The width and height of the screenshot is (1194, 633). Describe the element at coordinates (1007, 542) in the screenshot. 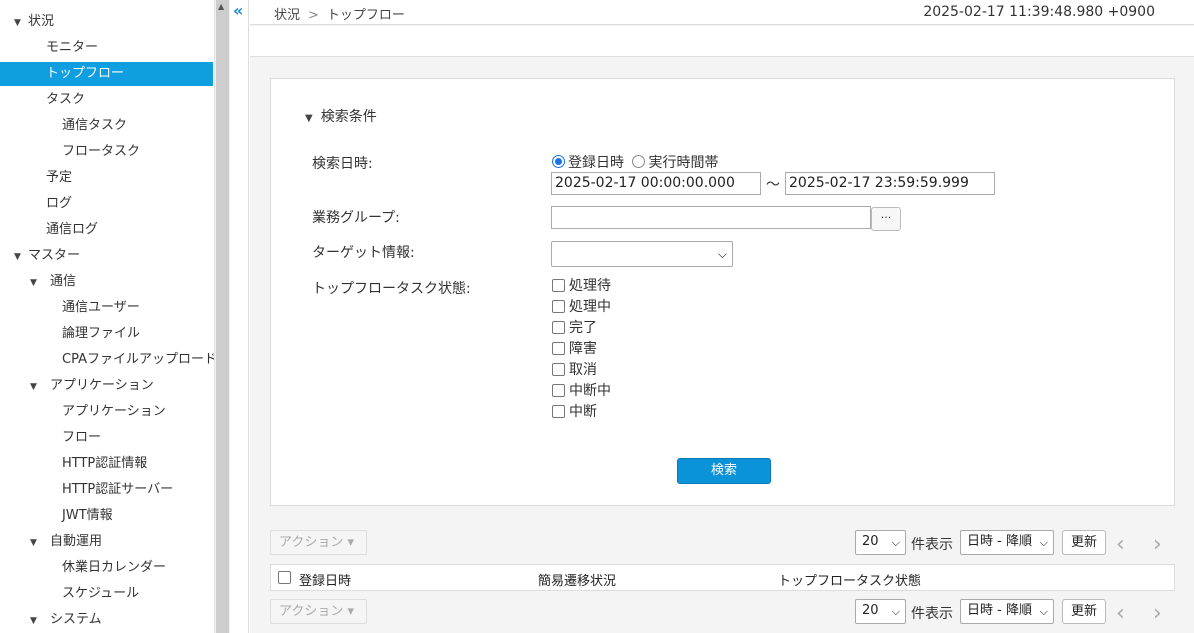

I see `sort-select: 日時 - 降順 ⌵` at that location.